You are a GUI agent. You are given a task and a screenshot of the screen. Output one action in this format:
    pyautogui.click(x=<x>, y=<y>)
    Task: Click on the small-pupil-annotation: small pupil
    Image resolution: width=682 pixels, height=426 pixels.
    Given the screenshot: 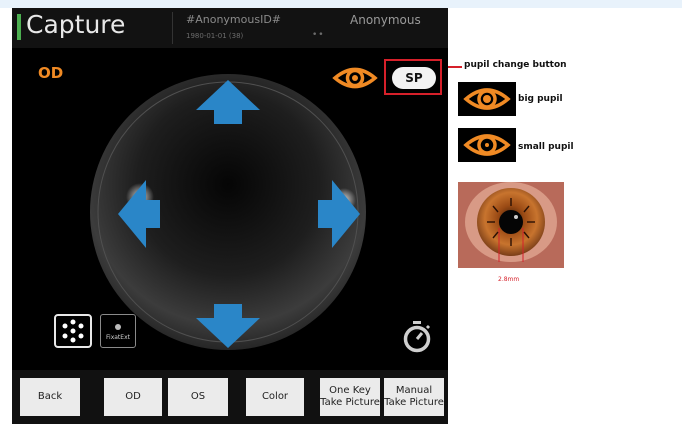 What is the action you would take?
    pyautogui.click(x=546, y=147)
    